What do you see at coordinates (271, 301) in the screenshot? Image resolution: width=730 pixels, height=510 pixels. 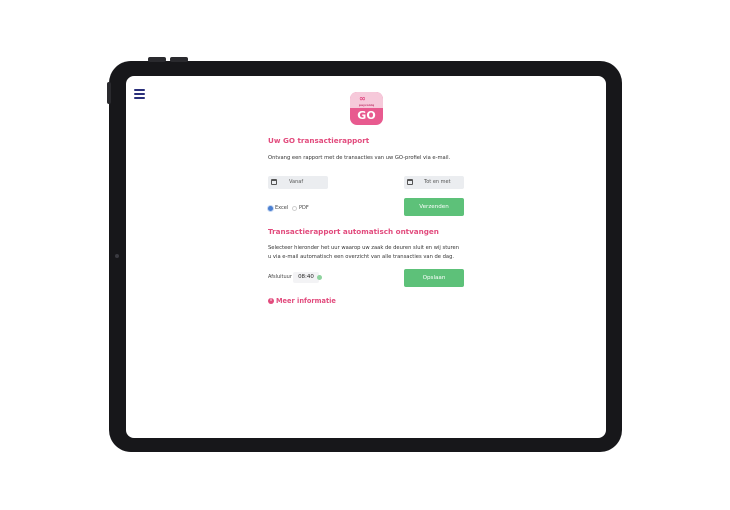 I see `info-icon: i` at bounding box center [271, 301].